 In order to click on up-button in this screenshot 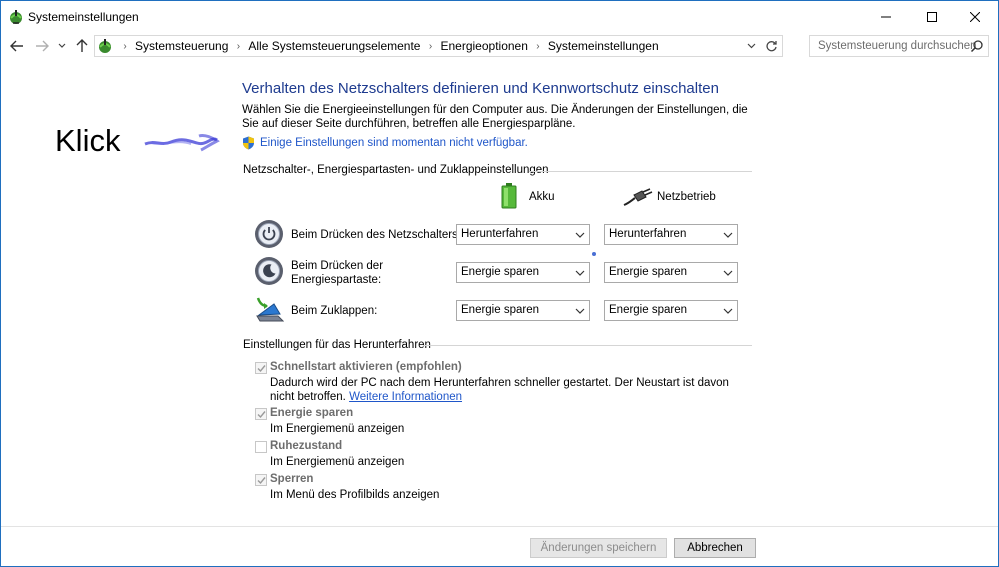, I will do `click(82, 46)`.